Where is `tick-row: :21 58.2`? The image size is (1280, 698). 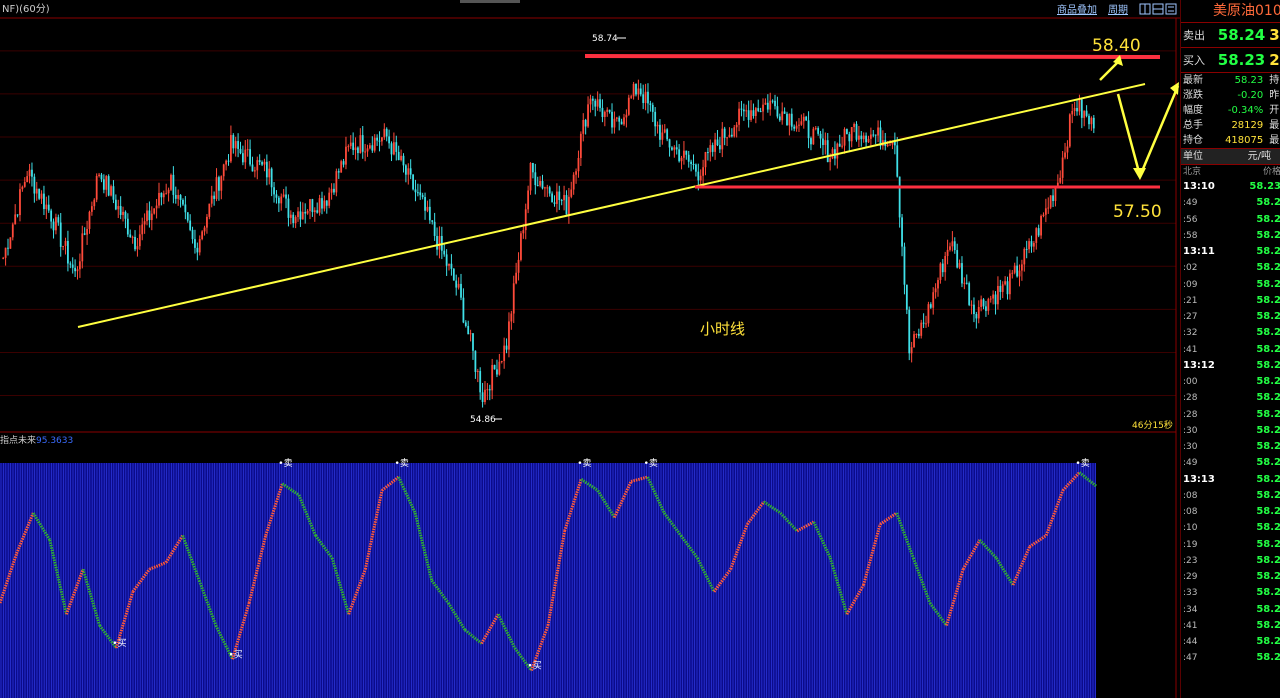 tick-row: :21 58.2 is located at coordinates (1230, 301).